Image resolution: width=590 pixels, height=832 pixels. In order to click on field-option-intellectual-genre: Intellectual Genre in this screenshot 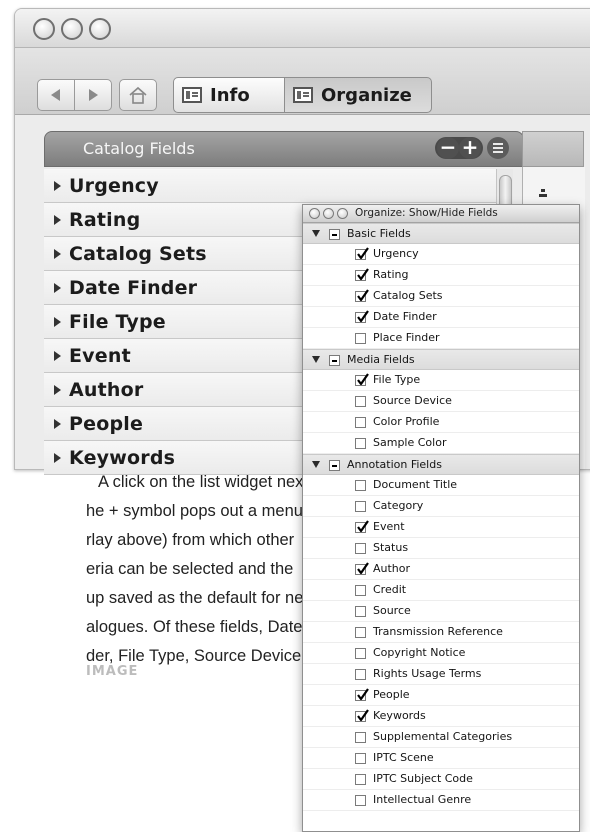, I will do `click(441, 800)`.